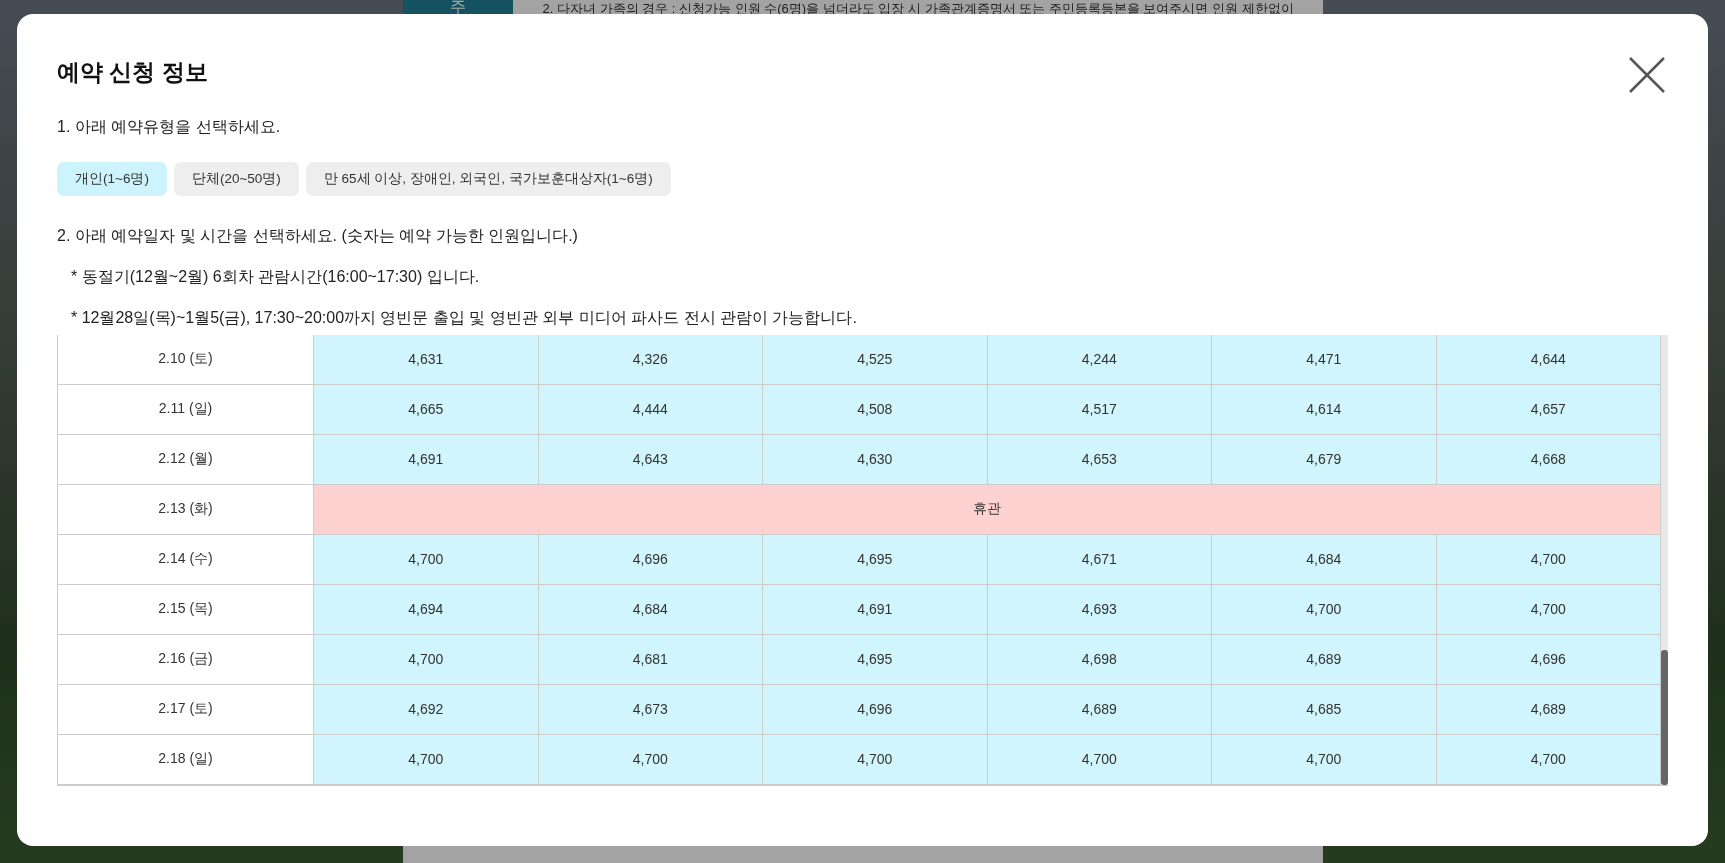  What do you see at coordinates (1099, 659) in the screenshot?
I see `availability-cell: 4,698` at bounding box center [1099, 659].